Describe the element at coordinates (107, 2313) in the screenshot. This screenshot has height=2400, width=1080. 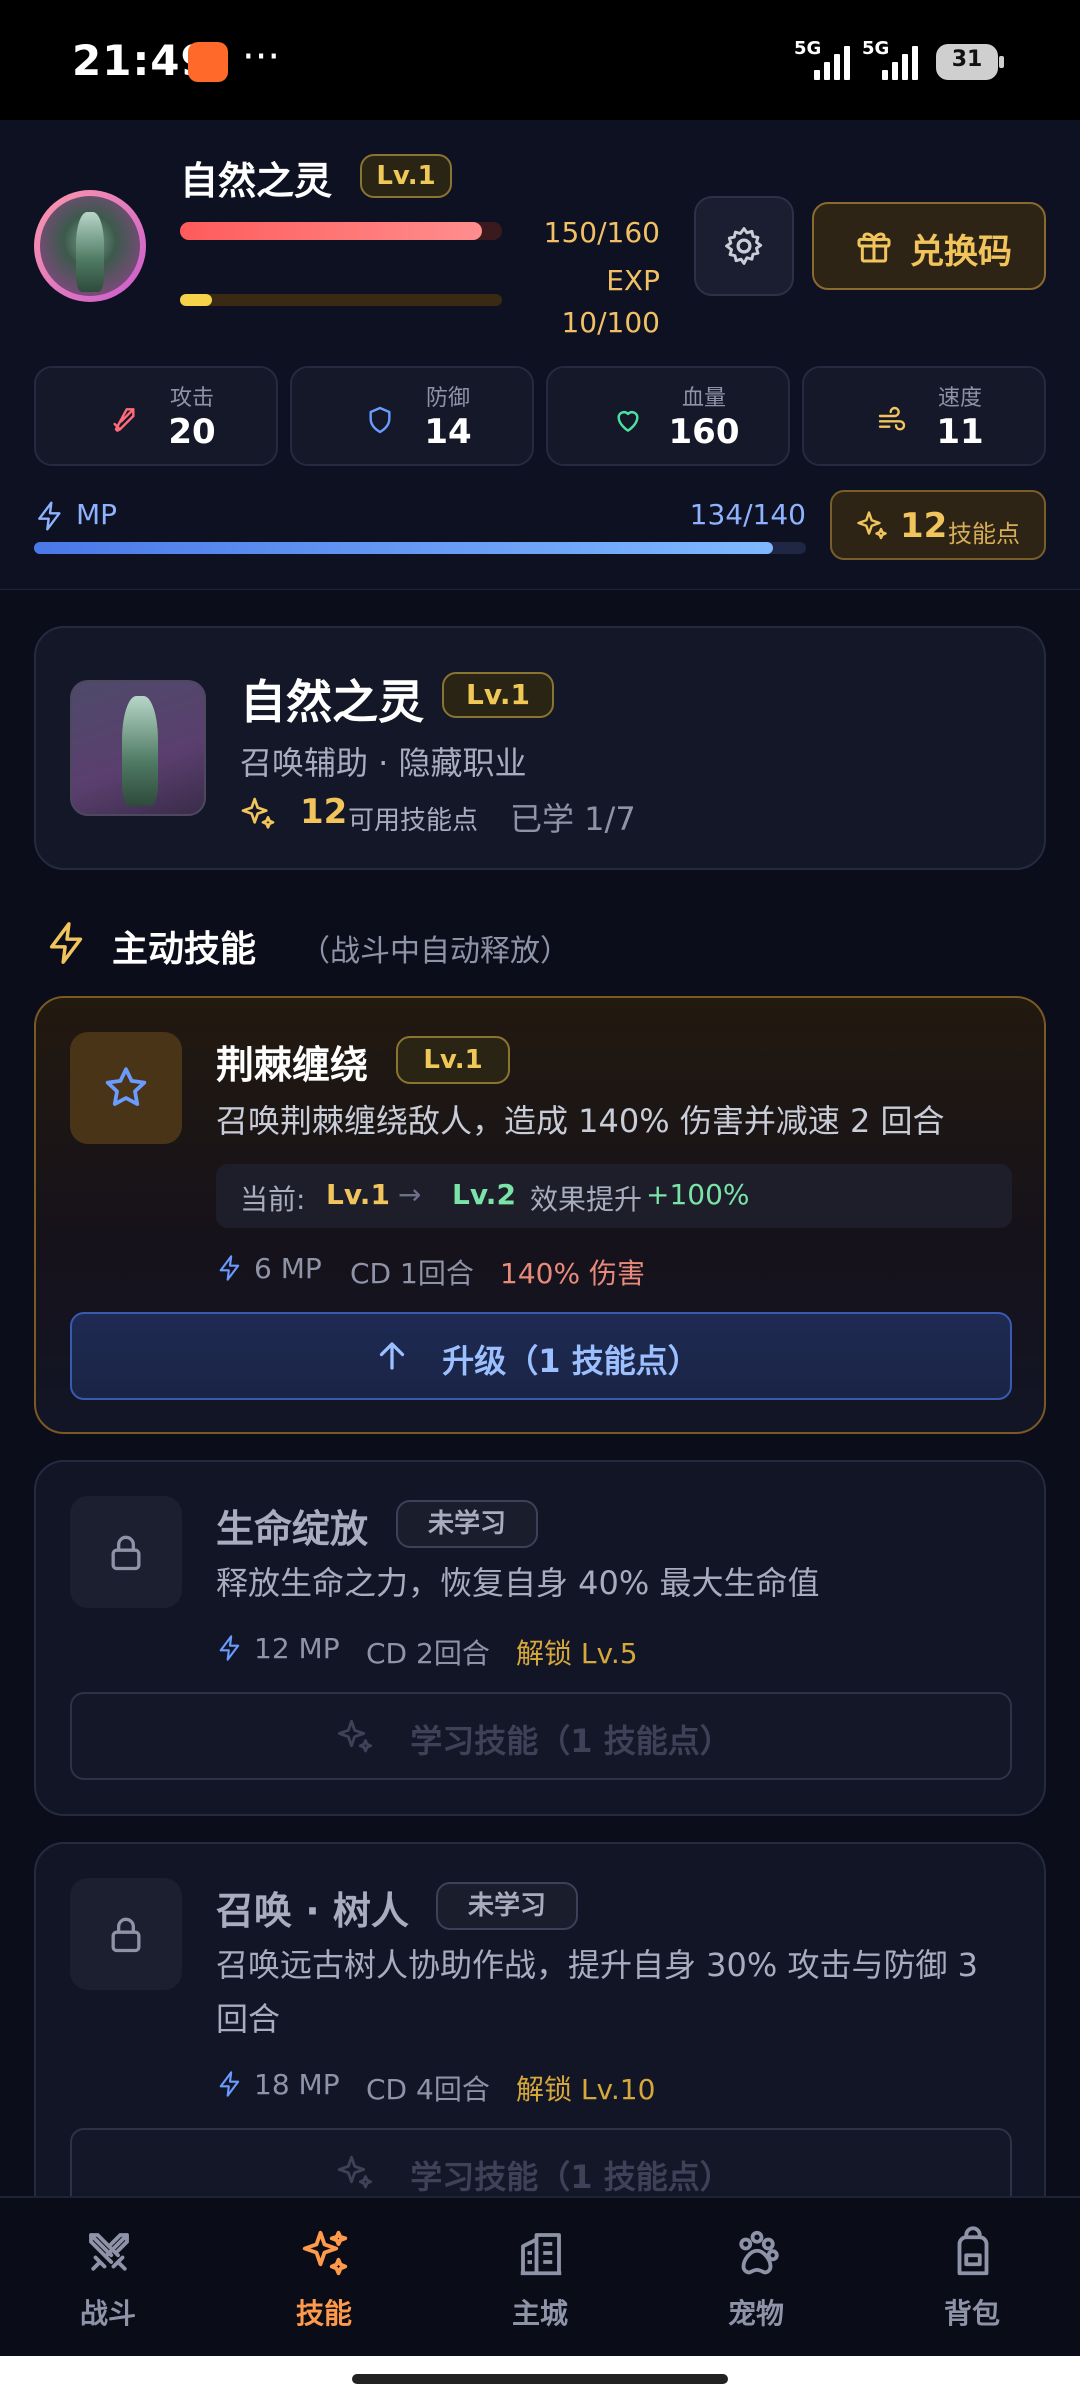
I see `nav-label: 战斗` at that location.